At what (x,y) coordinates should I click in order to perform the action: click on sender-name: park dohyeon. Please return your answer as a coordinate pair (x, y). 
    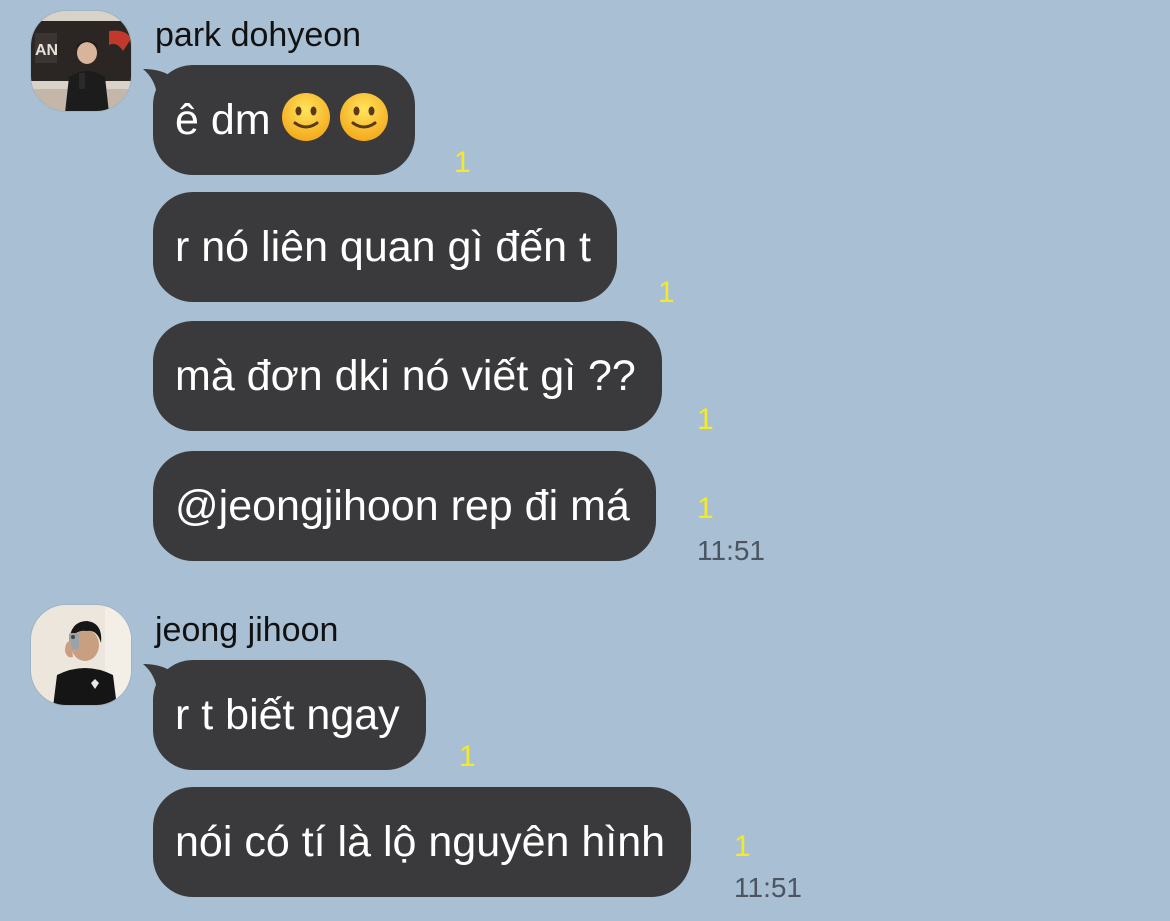
    Looking at the image, I should click on (258, 35).